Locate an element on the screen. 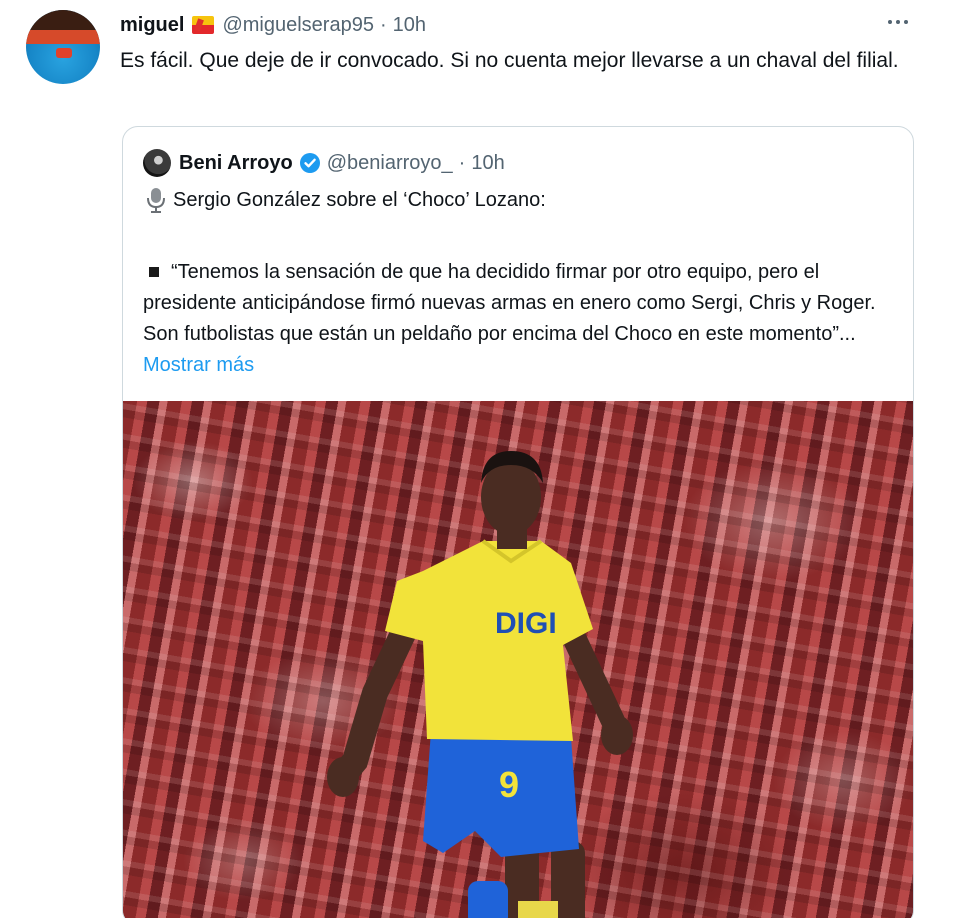 The height and width of the screenshot is (918, 962). bullet-icon is located at coordinates (154, 271).